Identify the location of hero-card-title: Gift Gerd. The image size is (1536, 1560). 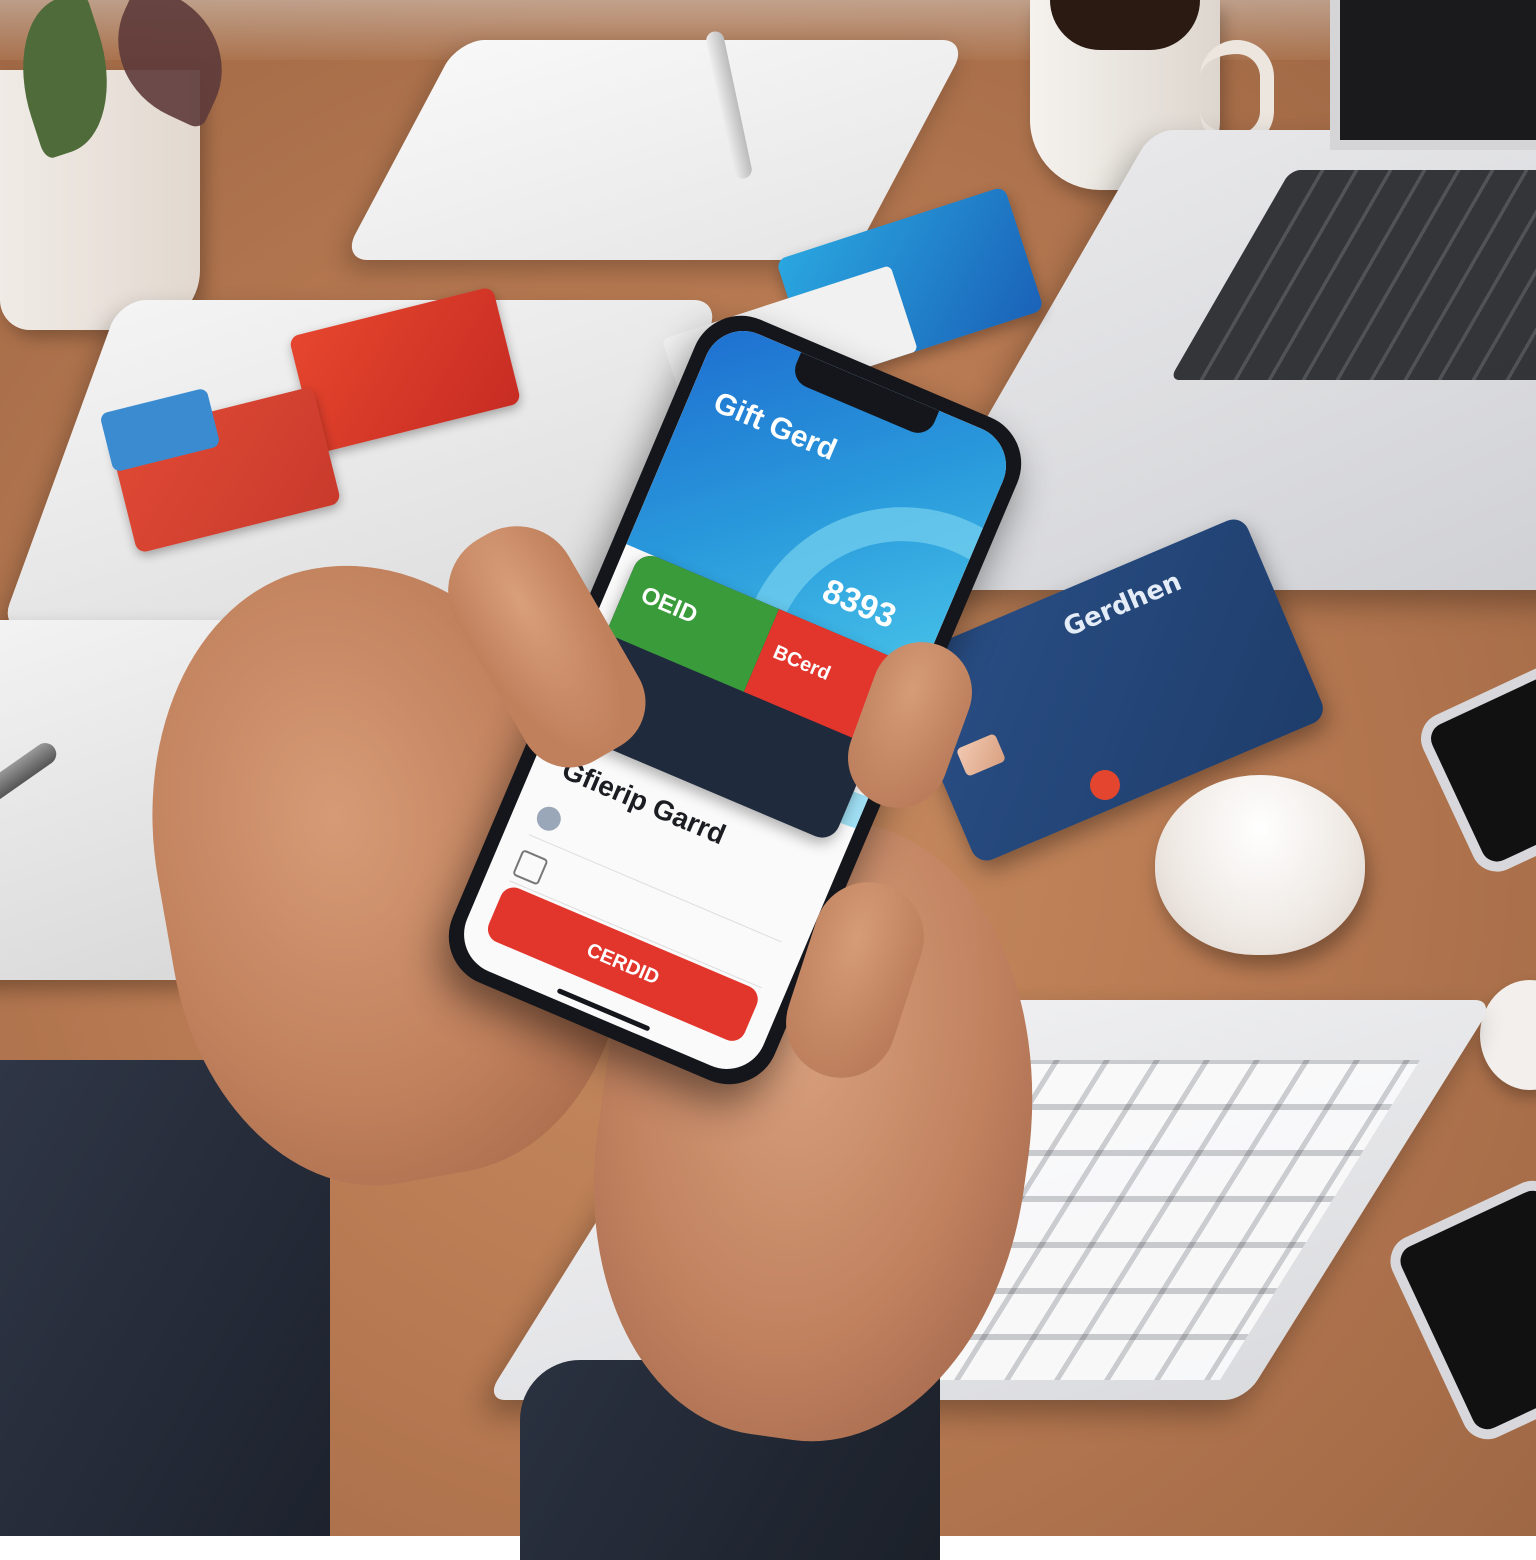
(775, 426).